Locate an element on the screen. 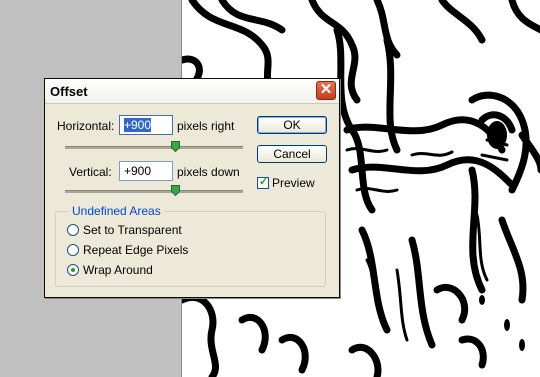  horizontal-label: Horizontal: is located at coordinates (86, 126).